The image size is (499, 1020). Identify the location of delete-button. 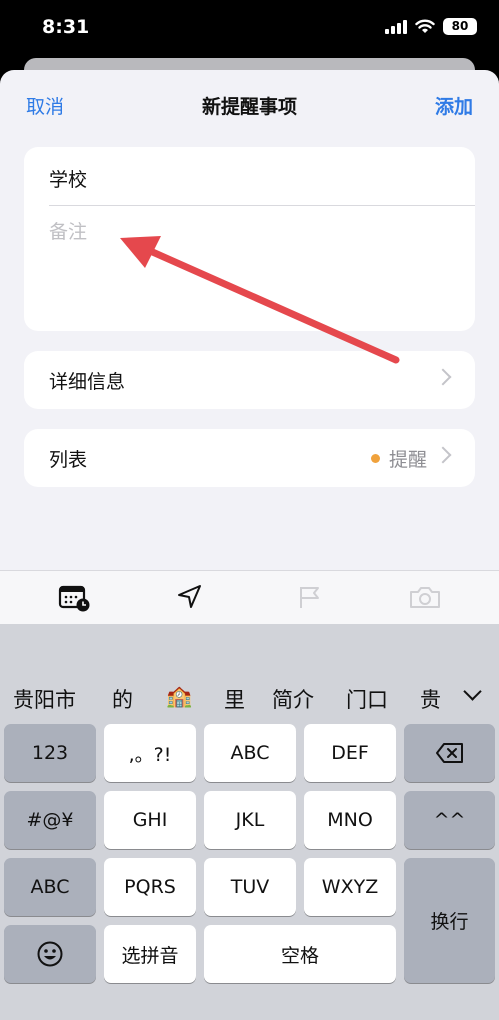
(449, 753).